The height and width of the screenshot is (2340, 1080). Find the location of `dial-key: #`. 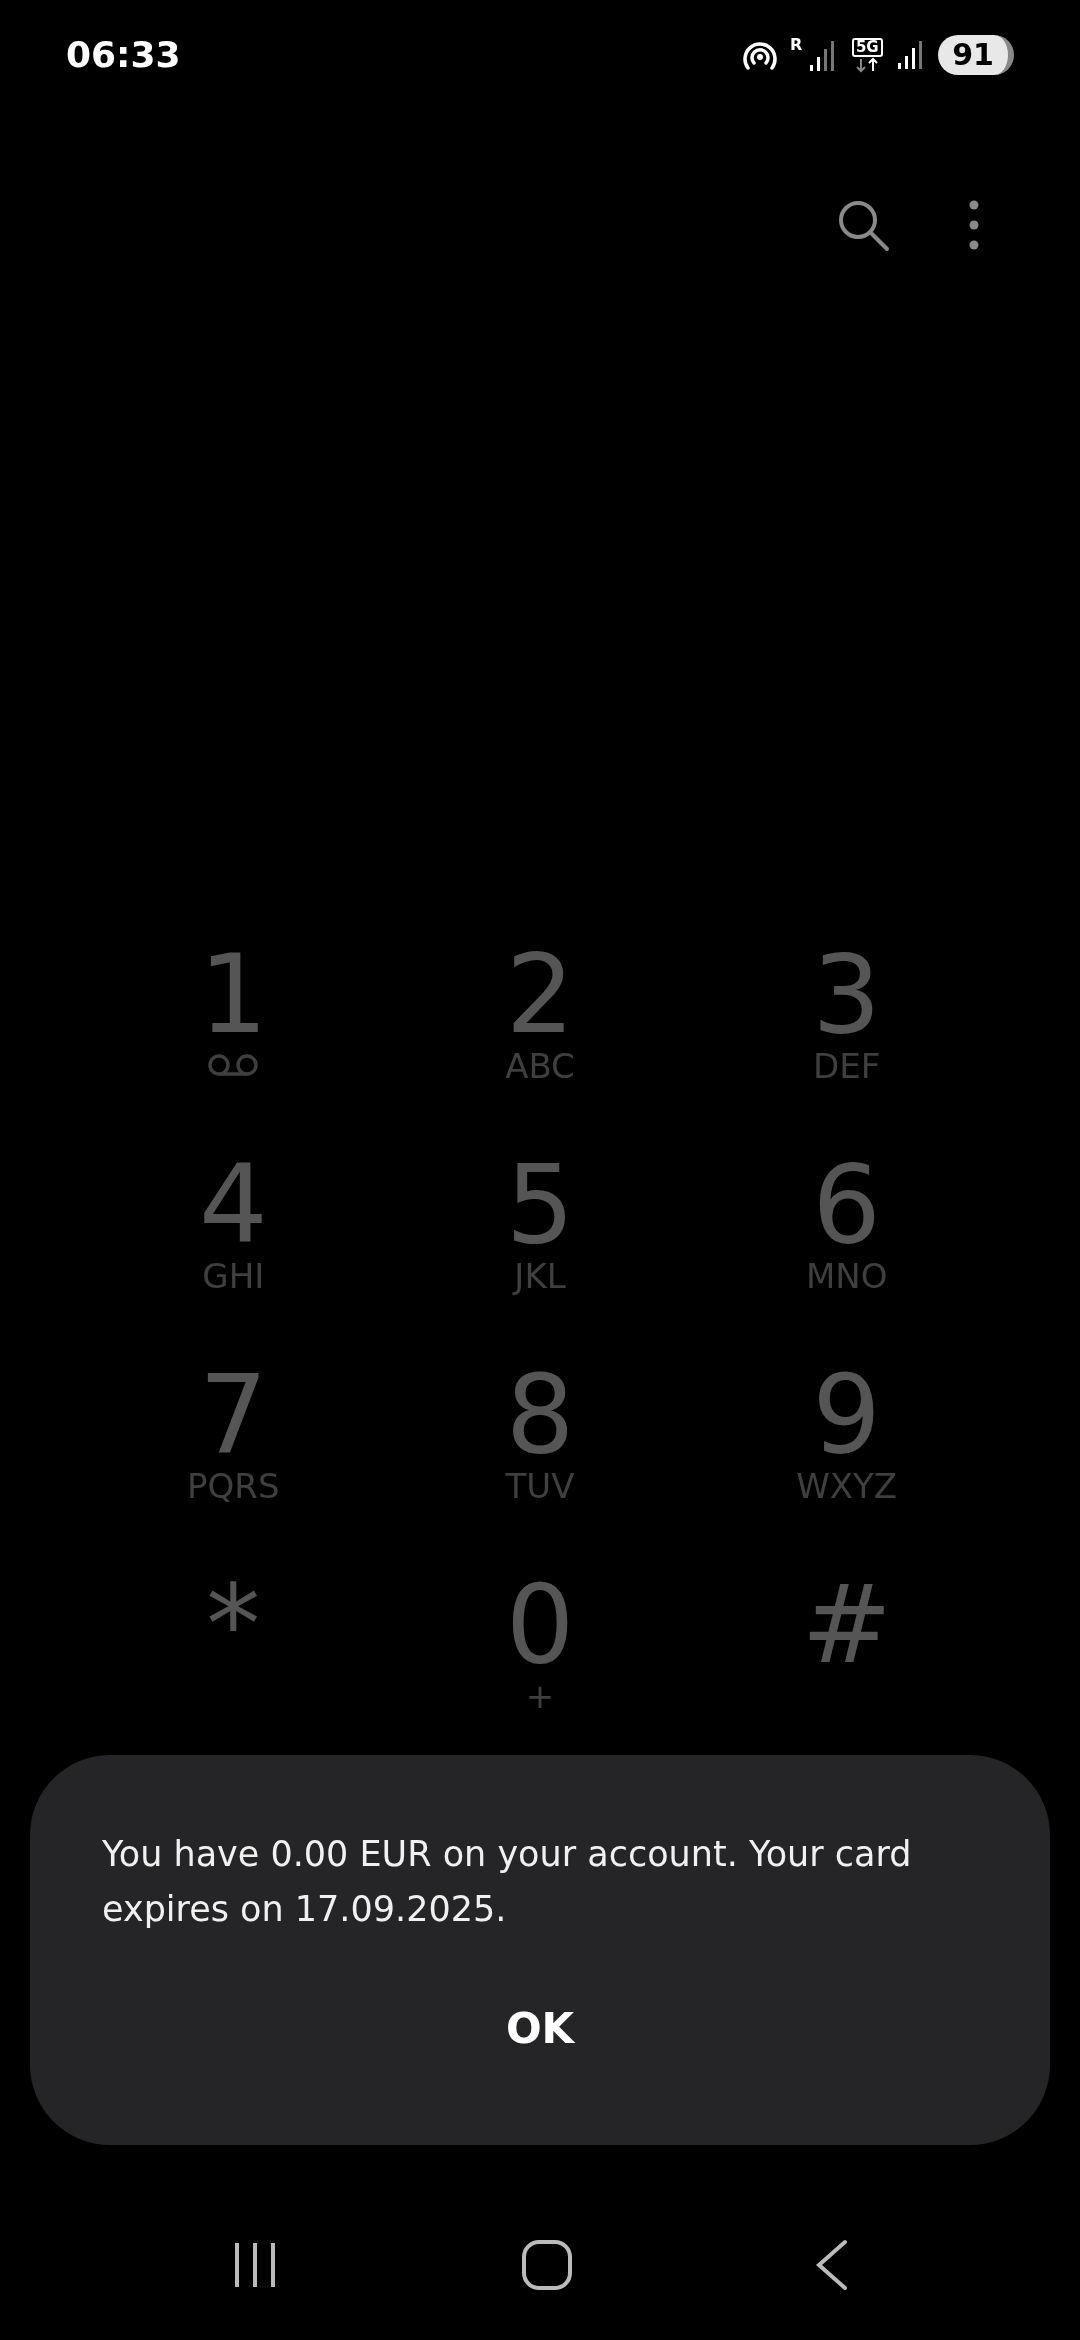

dial-key: # is located at coordinates (846, 1650).